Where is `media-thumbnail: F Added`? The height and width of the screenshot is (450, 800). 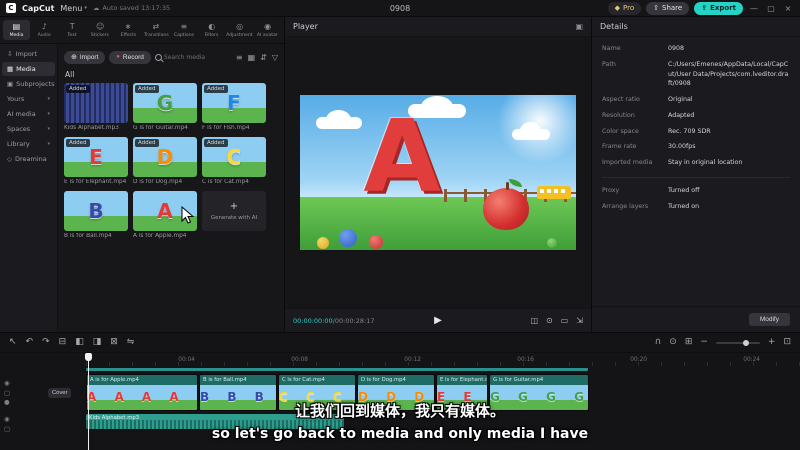 media-thumbnail: F Added is located at coordinates (234, 103).